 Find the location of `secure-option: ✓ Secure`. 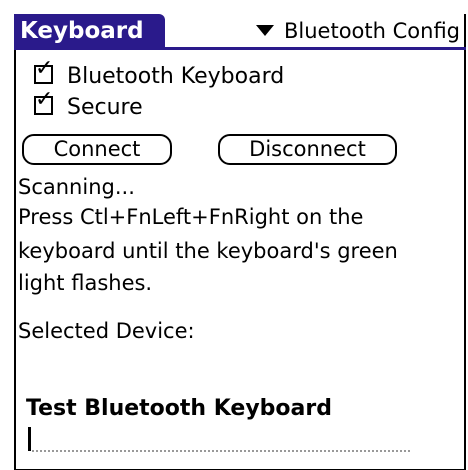

secure-option: ✓ Secure is located at coordinates (88, 105).